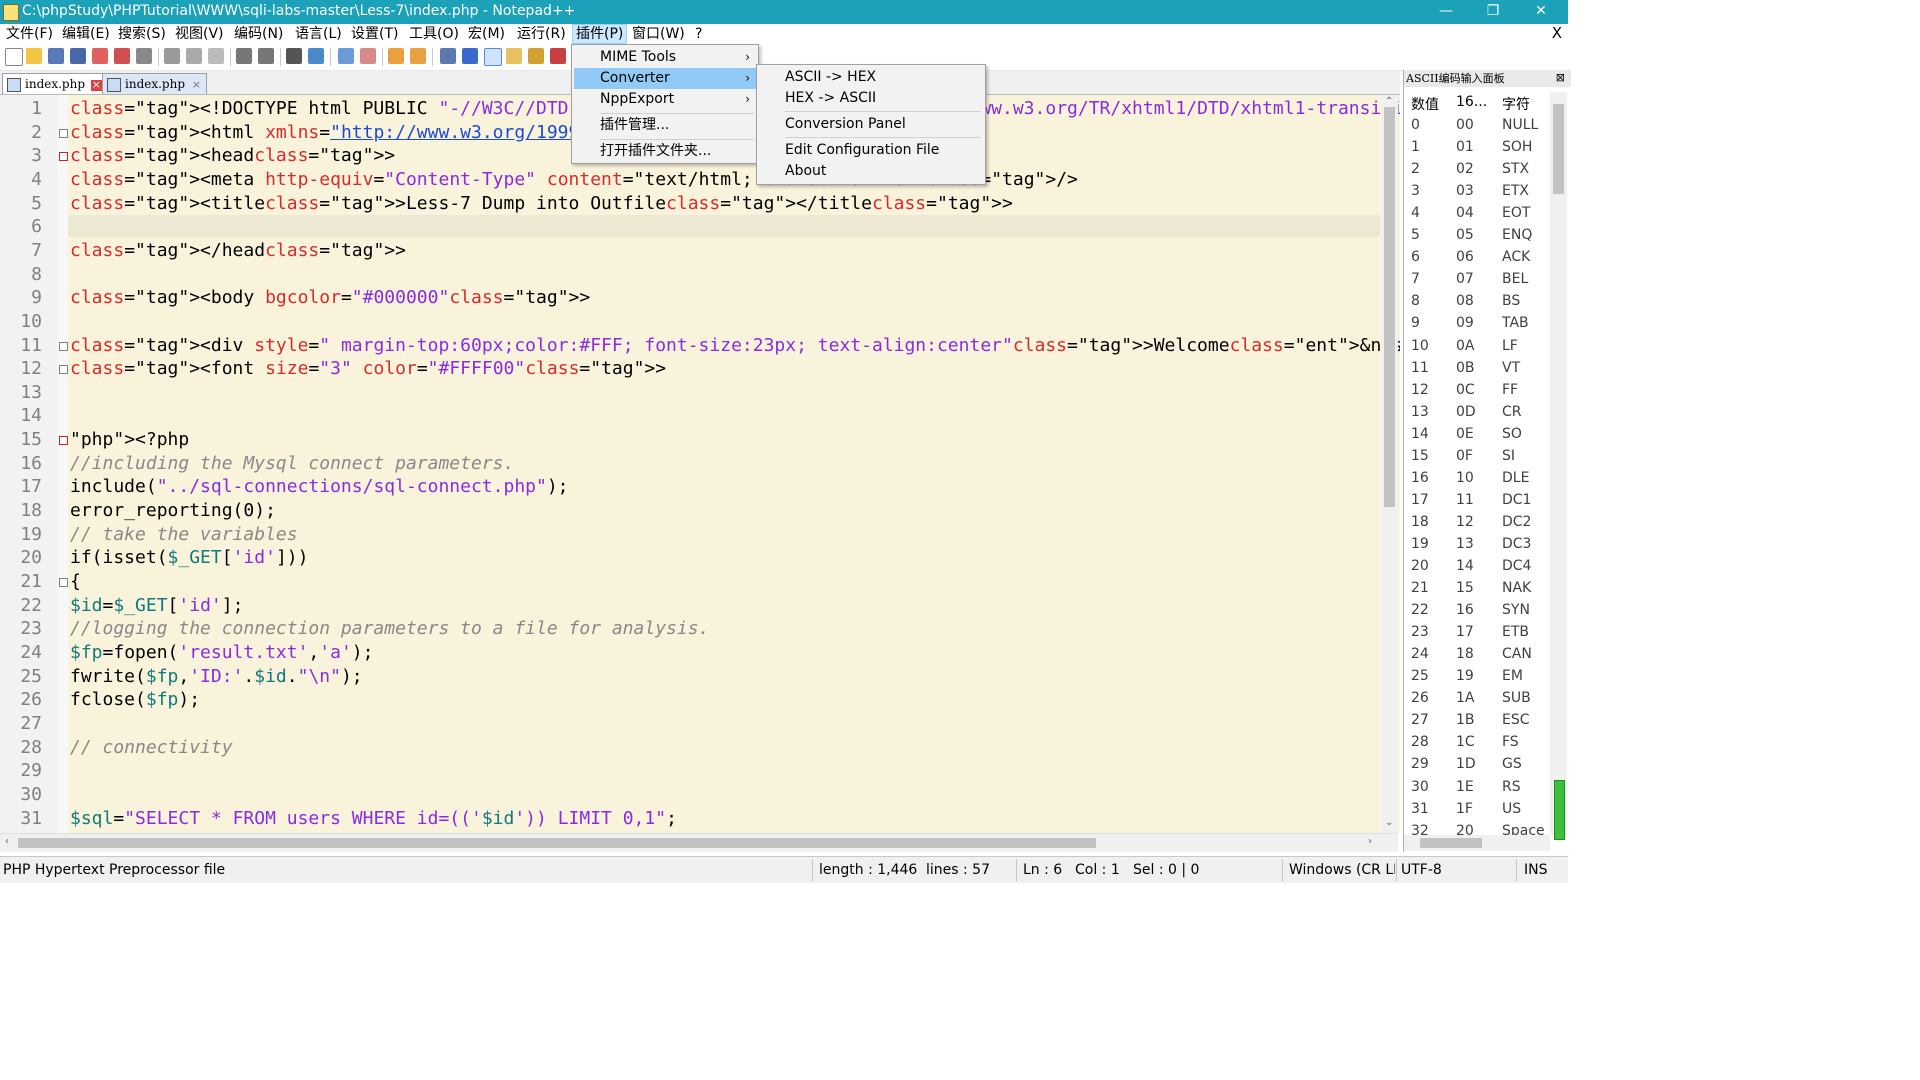 This screenshot has height=1080, width=1920. What do you see at coordinates (184, 535) in the screenshot?
I see `code-line: // take the variables` at bounding box center [184, 535].